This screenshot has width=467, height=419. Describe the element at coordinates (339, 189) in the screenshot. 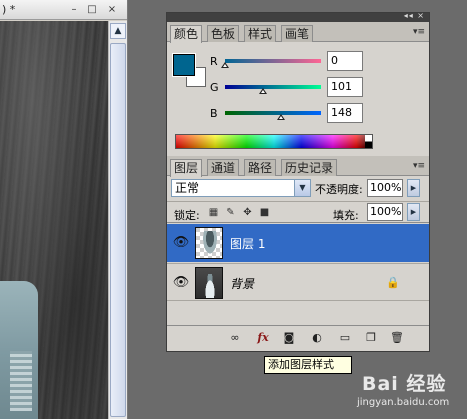

I see `opacity-label: 不透明度:` at that location.